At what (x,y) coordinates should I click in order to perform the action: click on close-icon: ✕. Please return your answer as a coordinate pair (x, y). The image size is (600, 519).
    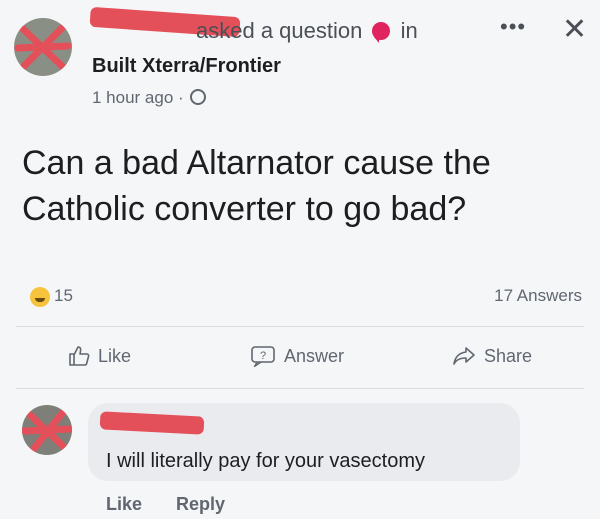
    Looking at the image, I should click on (574, 29).